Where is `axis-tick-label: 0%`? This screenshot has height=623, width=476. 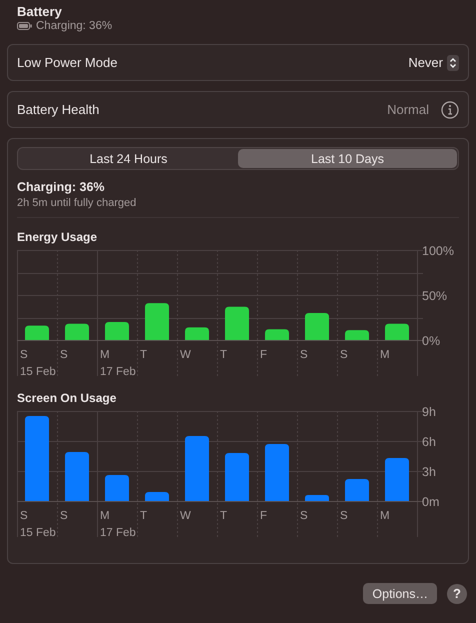
axis-tick-label: 0% is located at coordinates (431, 341).